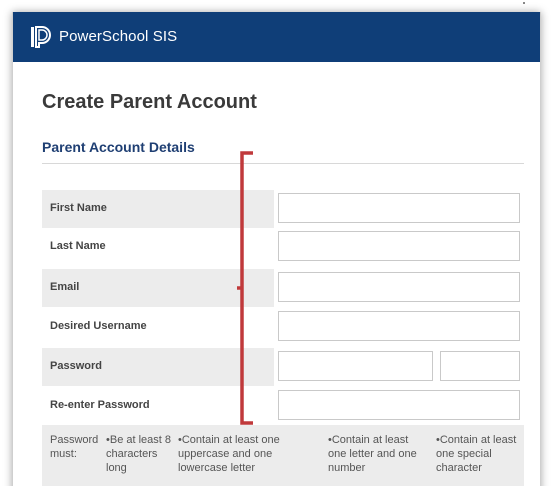  Describe the element at coordinates (399, 246) in the screenshot. I see `last-name-input` at that location.